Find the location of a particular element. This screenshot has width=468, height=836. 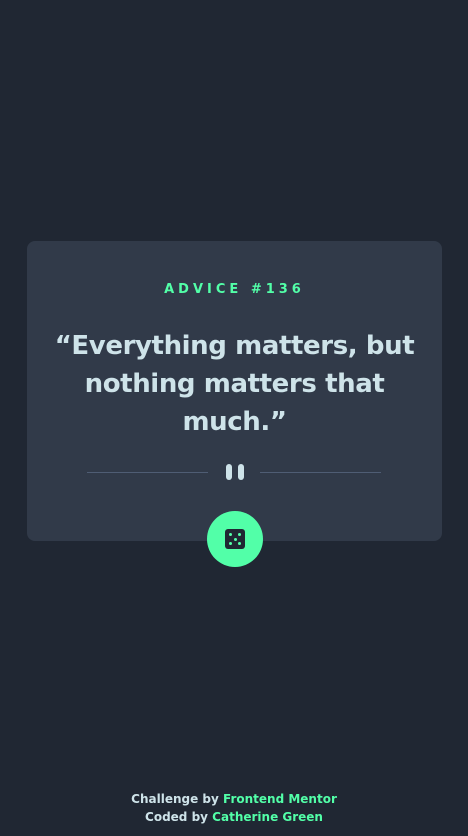

pause-bar-right is located at coordinates (241, 472).